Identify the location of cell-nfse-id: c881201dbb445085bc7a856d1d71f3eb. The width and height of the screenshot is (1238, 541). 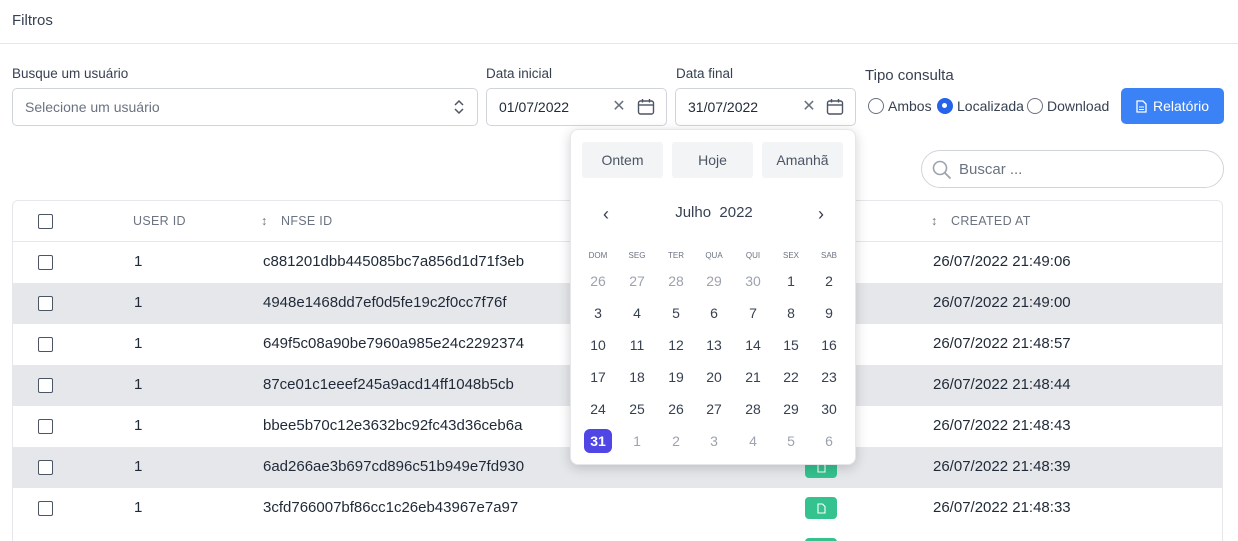
(394, 261).